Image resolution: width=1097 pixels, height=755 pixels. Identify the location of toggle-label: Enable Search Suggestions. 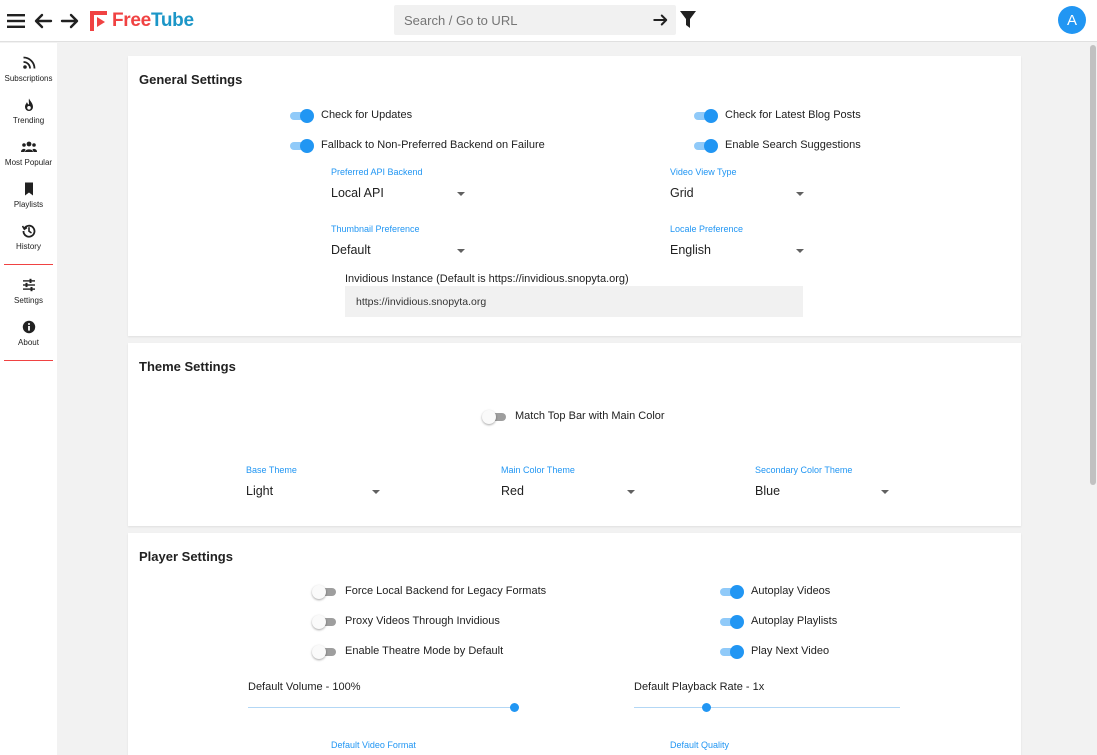
(793, 145).